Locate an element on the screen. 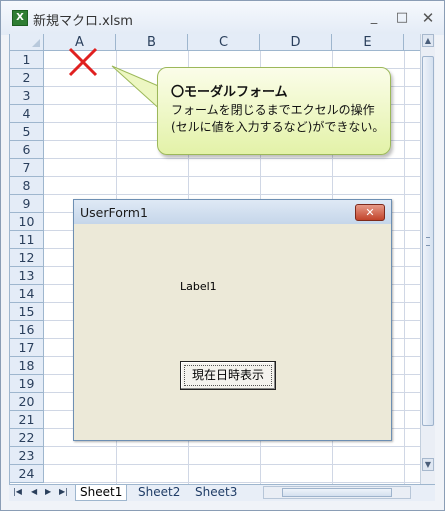  horizontal-scroll-thumb is located at coordinates (337, 492).